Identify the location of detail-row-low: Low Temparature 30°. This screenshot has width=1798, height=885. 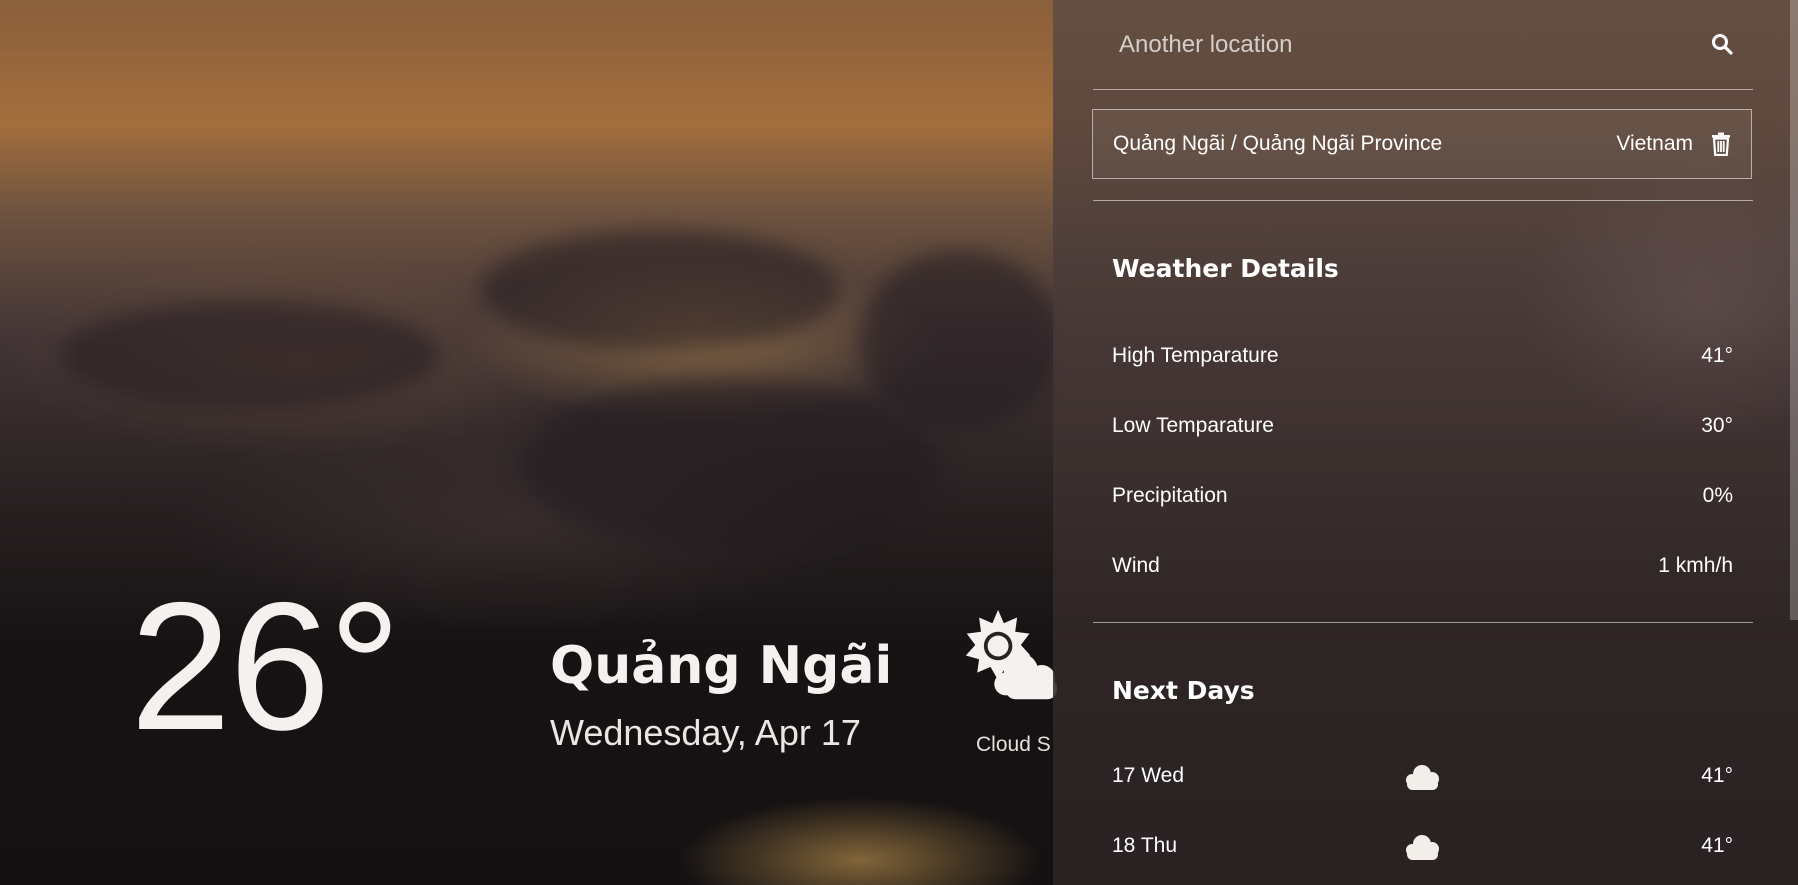
(1422, 429).